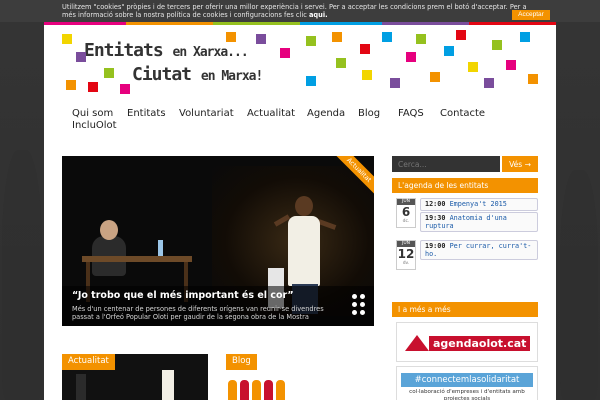 This screenshot has width=600, height=400. What do you see at coordinates (160, 248) in the screenshot?
I see `water-bottle` at bounding box center [160, 248].